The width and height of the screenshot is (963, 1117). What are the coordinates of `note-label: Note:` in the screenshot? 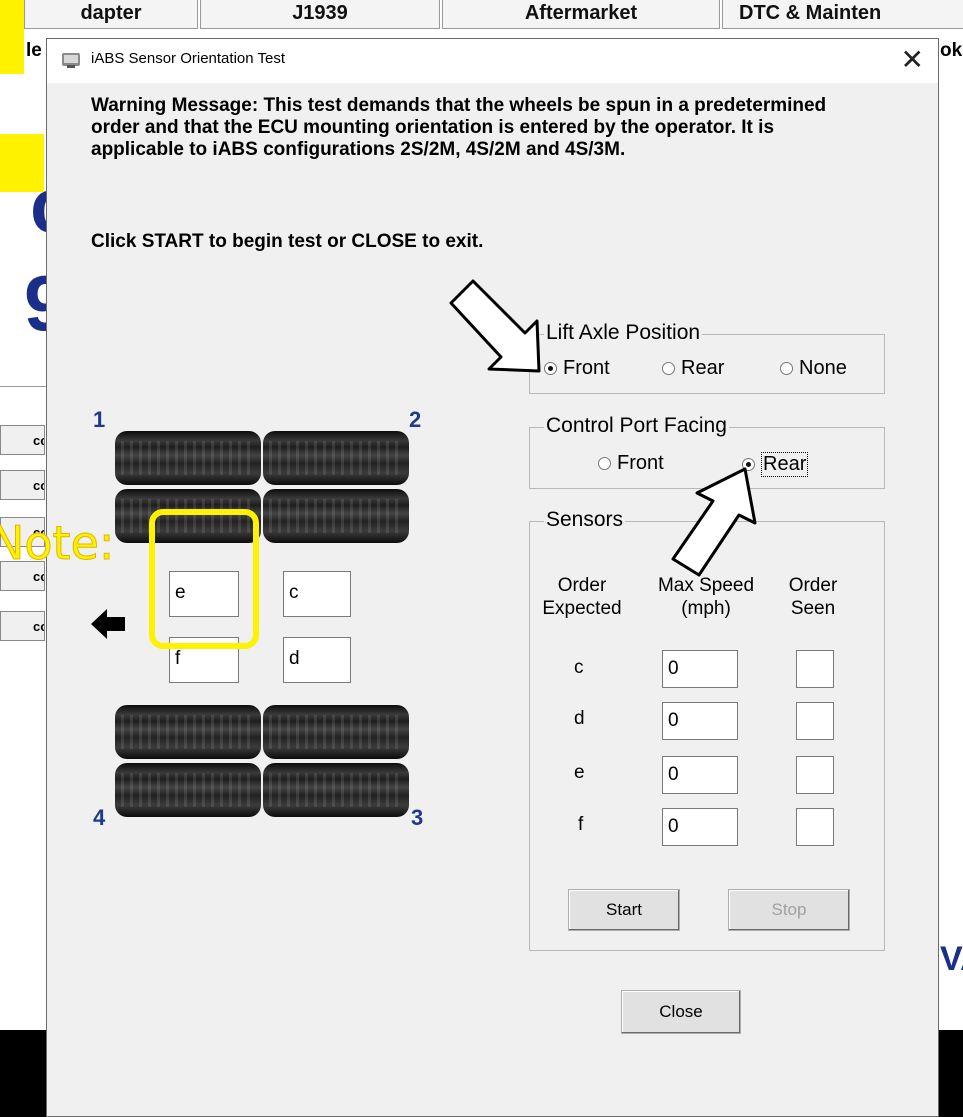 It's located at (57, 543).